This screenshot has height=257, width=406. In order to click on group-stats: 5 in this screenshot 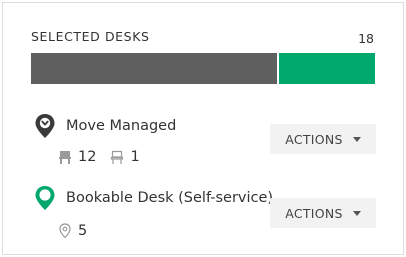, I will do `click(79, 231)`.